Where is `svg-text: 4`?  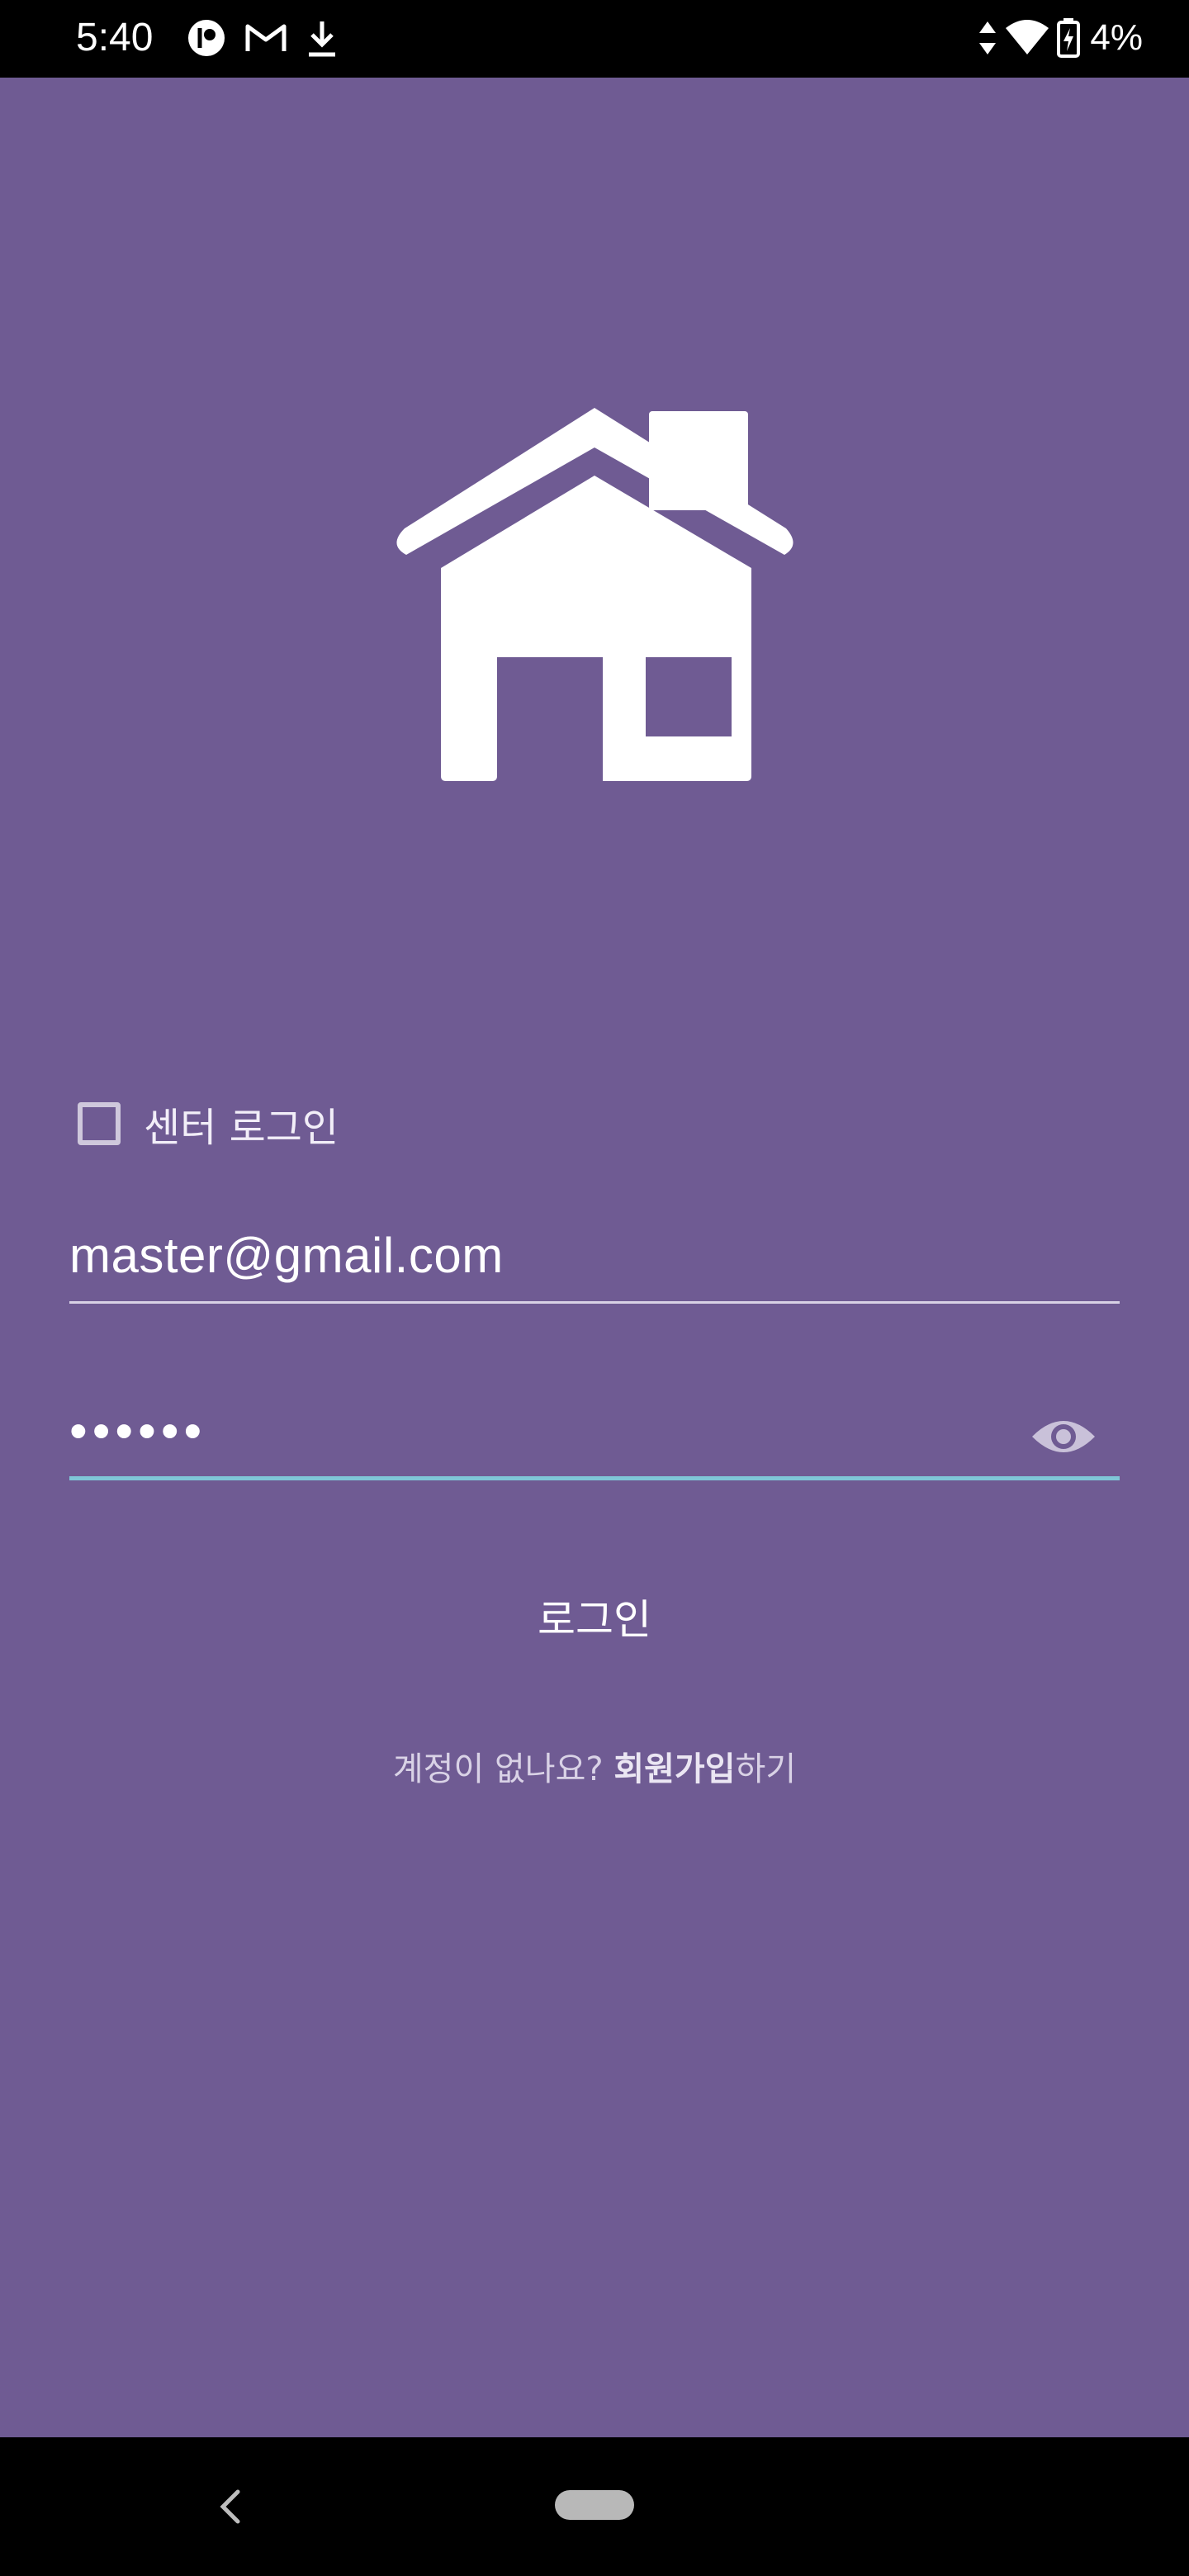 svg-text: 4 is located at coordinates (1039, 49).